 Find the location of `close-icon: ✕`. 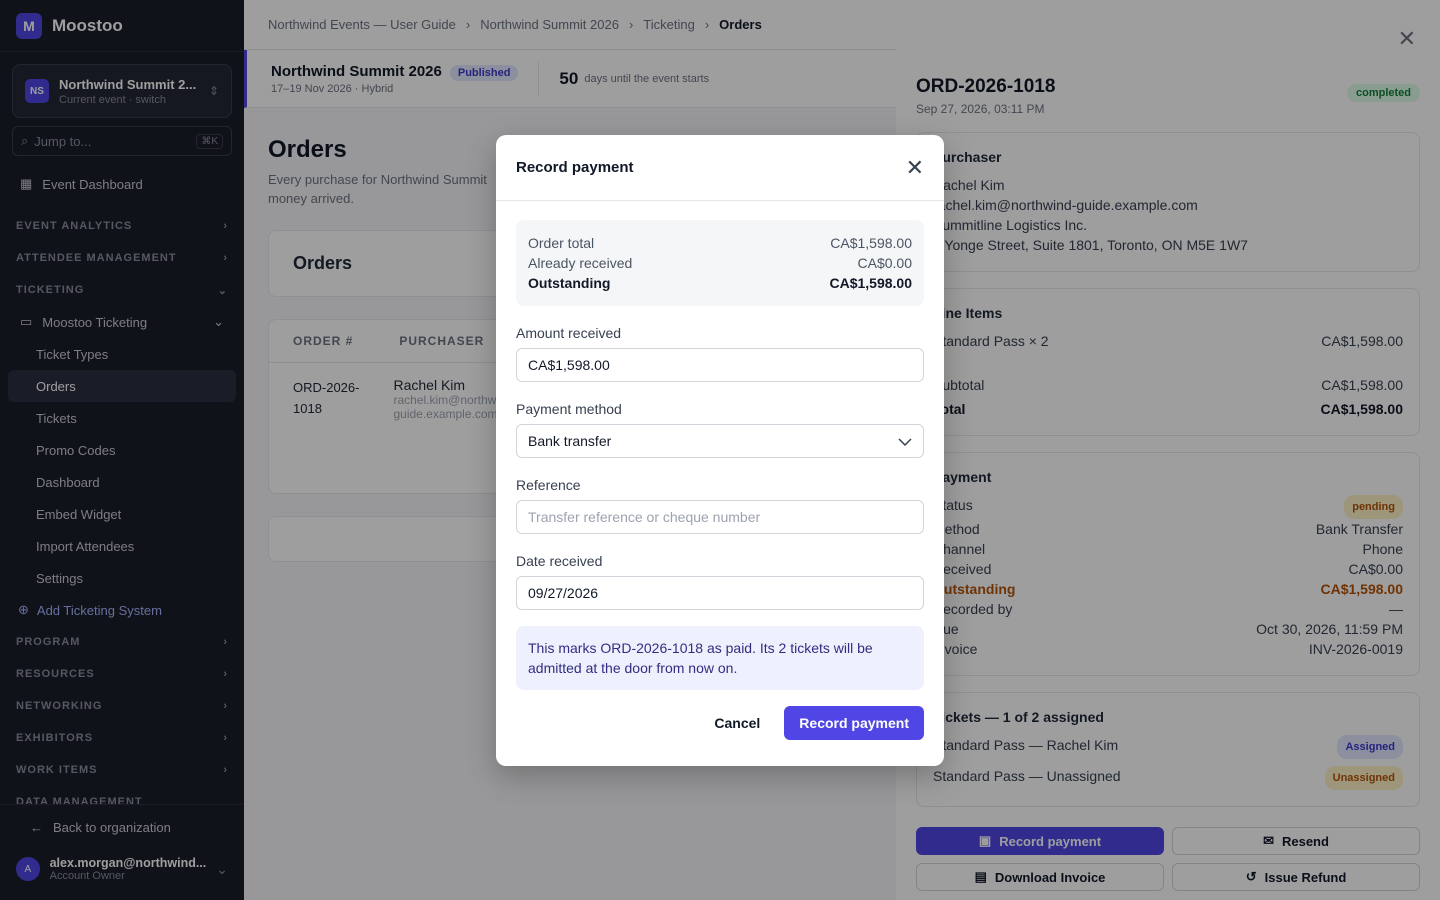

close-icon: ✕ is located at coordinates (915, 167).